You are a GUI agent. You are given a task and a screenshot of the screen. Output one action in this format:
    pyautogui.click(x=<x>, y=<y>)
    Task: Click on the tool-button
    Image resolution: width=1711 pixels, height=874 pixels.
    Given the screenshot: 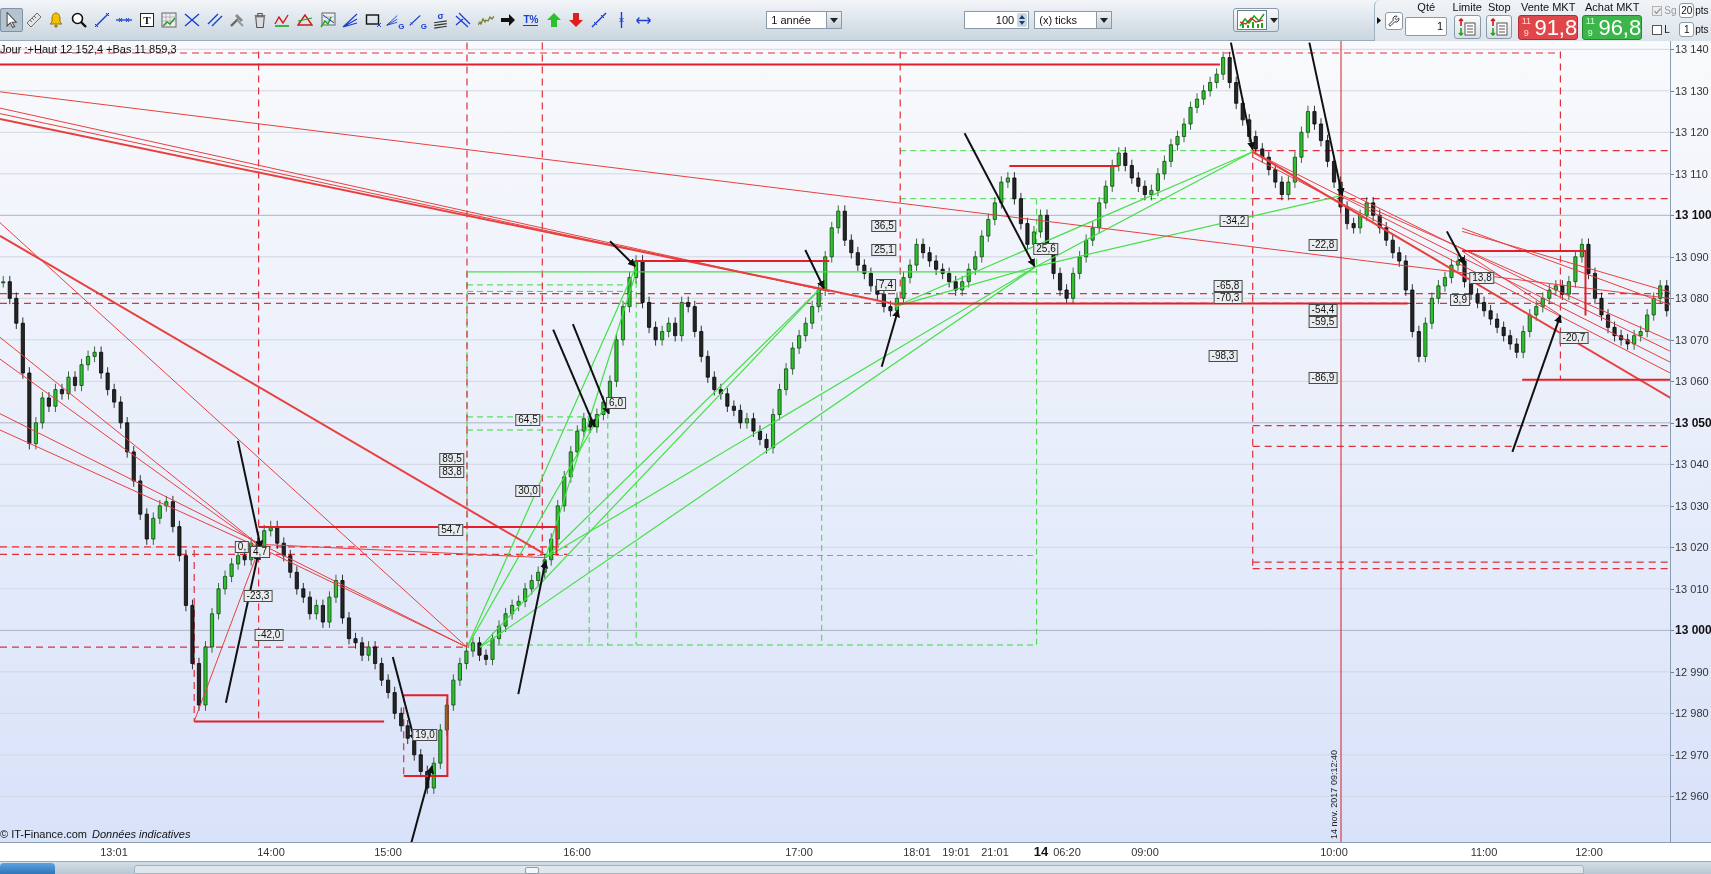 What is the action you would take?
    pyautogui.click(x=11, y=20)
    